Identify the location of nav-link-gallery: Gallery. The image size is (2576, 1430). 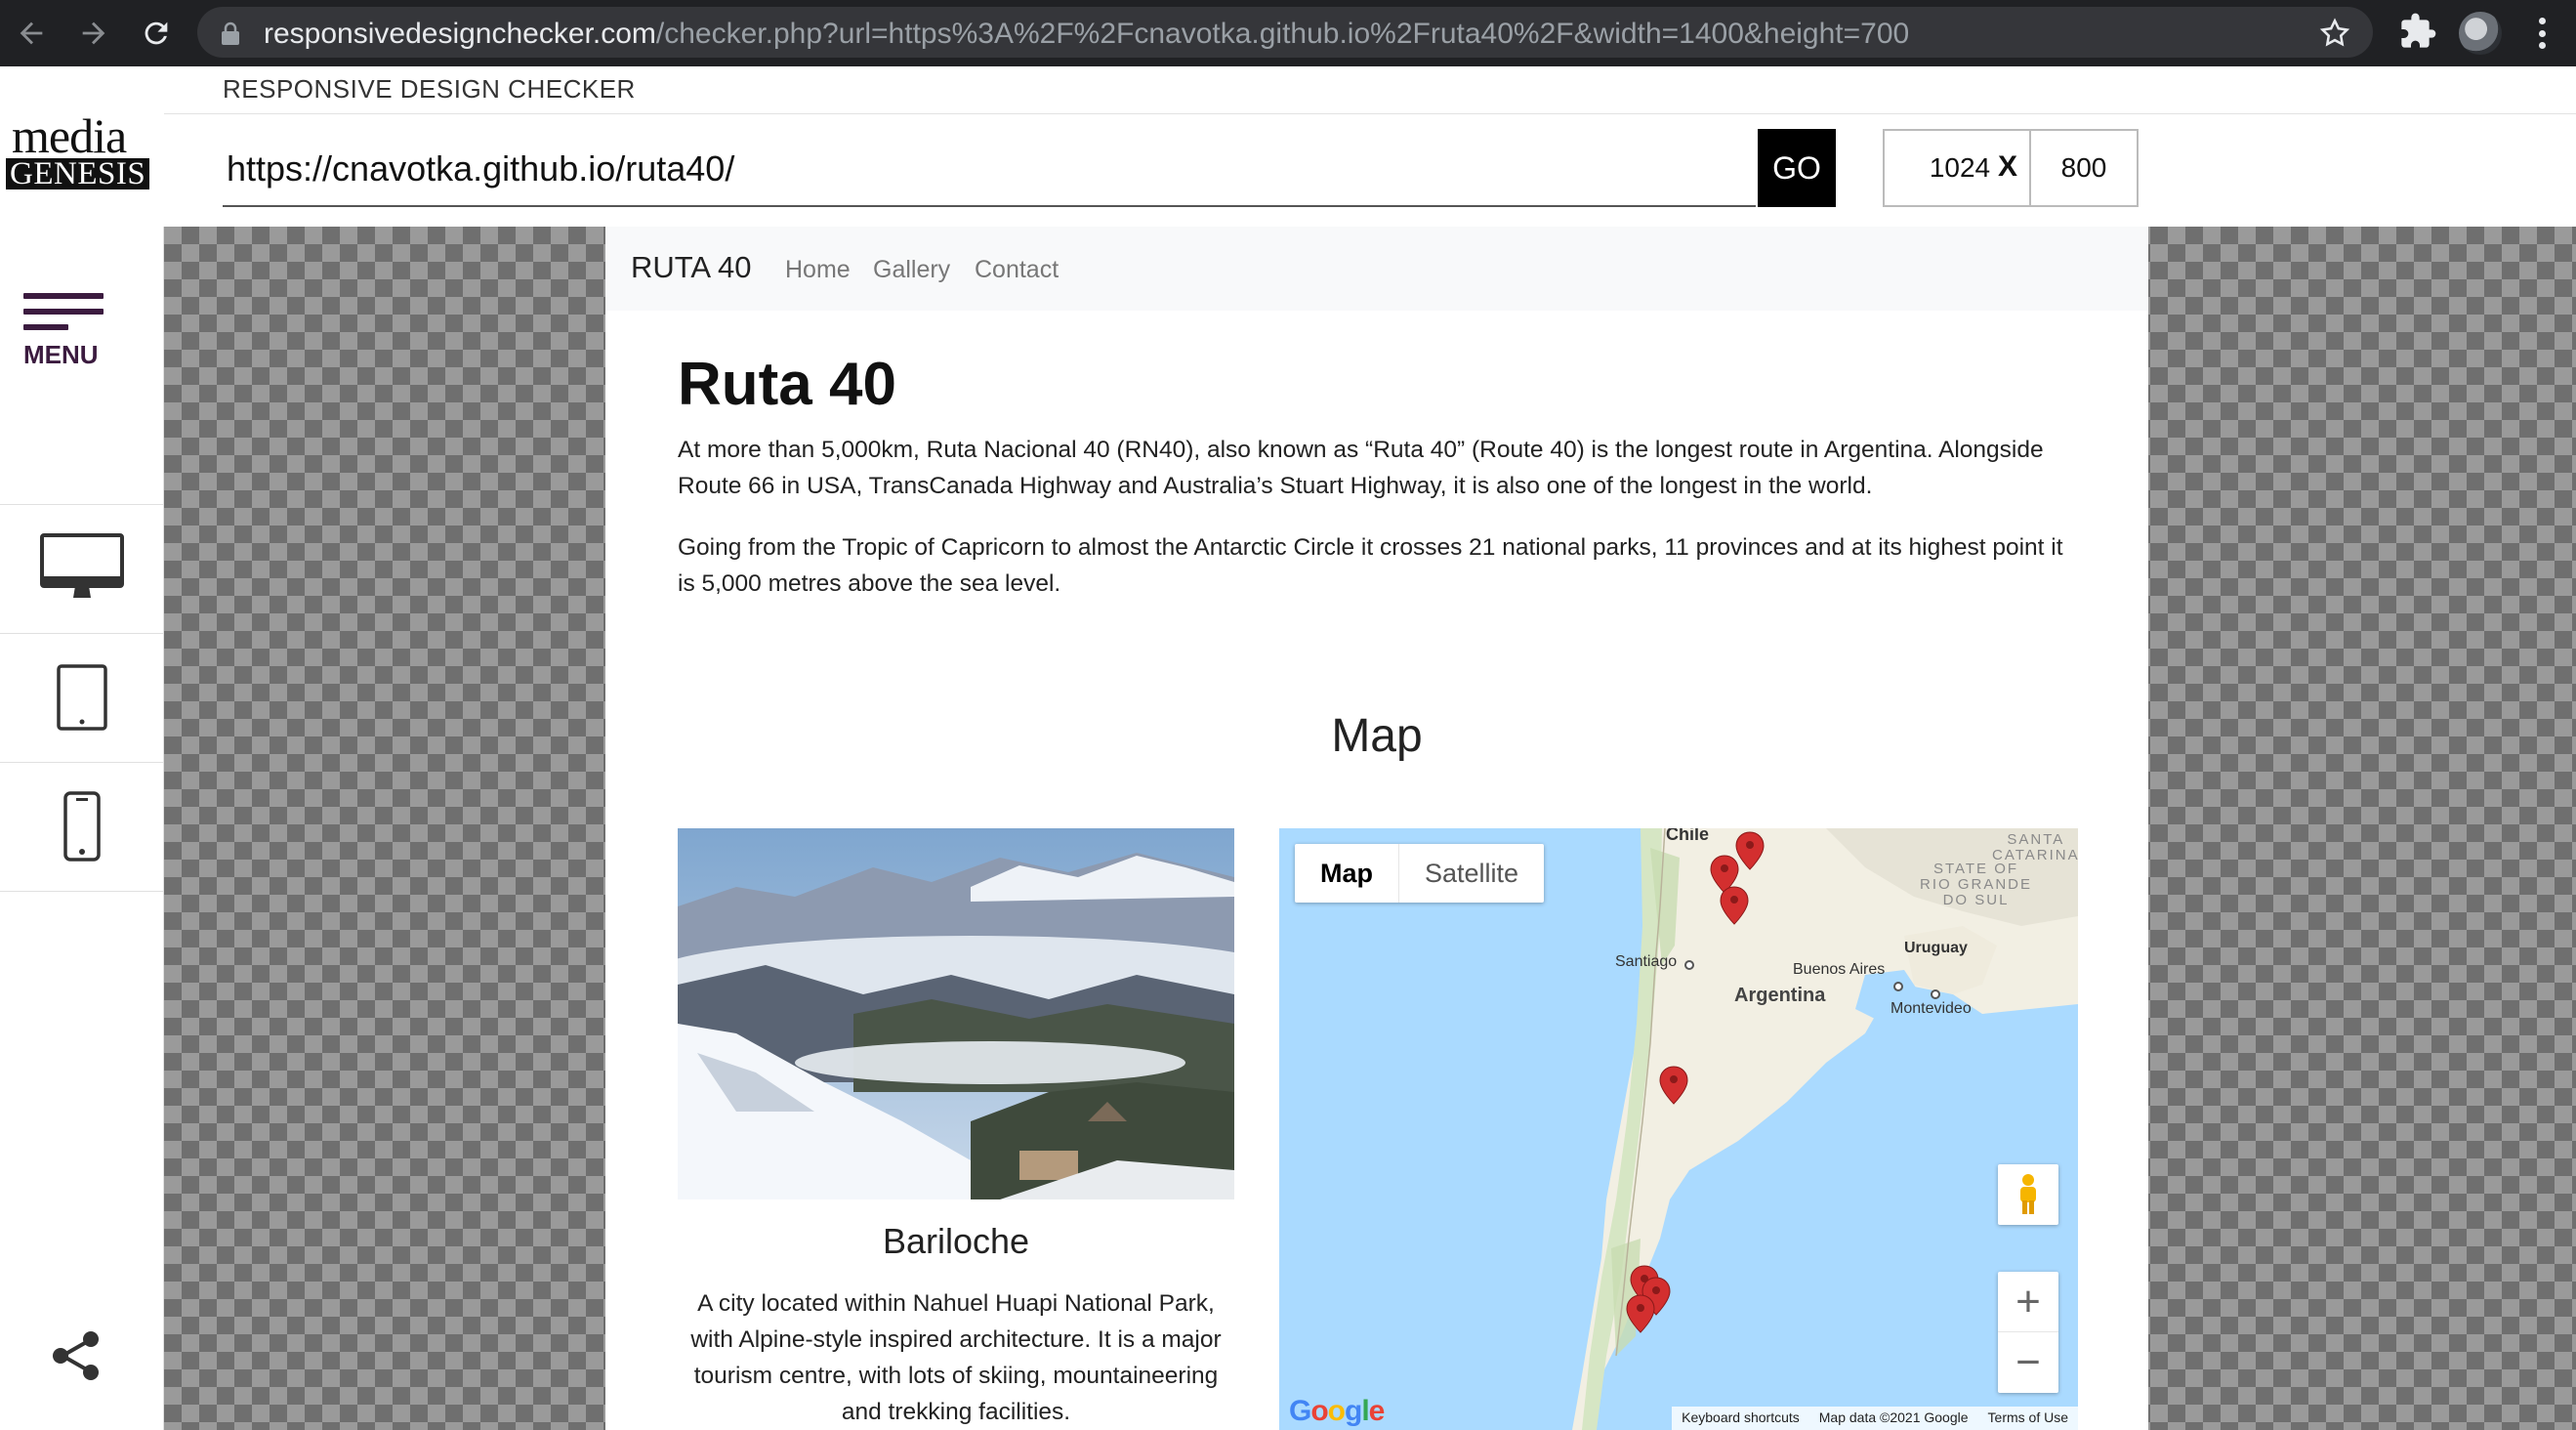
(911, 270).